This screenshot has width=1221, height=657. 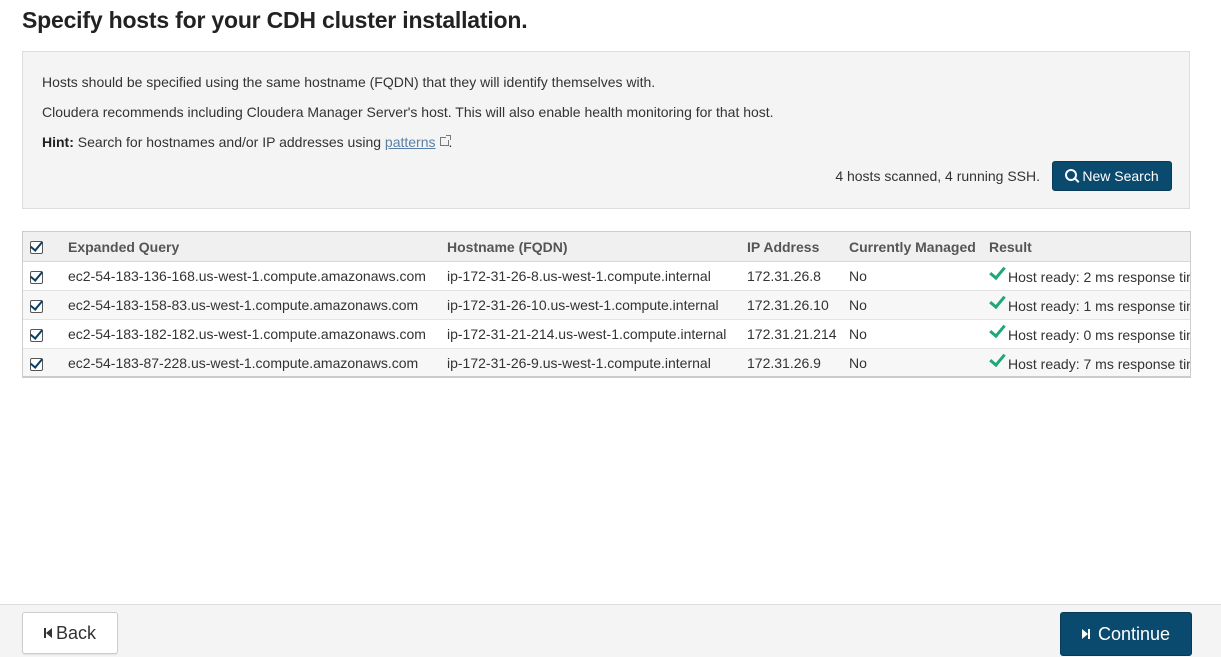 I want to click on result-cell: Host ready: 7 ms response time., so click(x=1090, y=362).